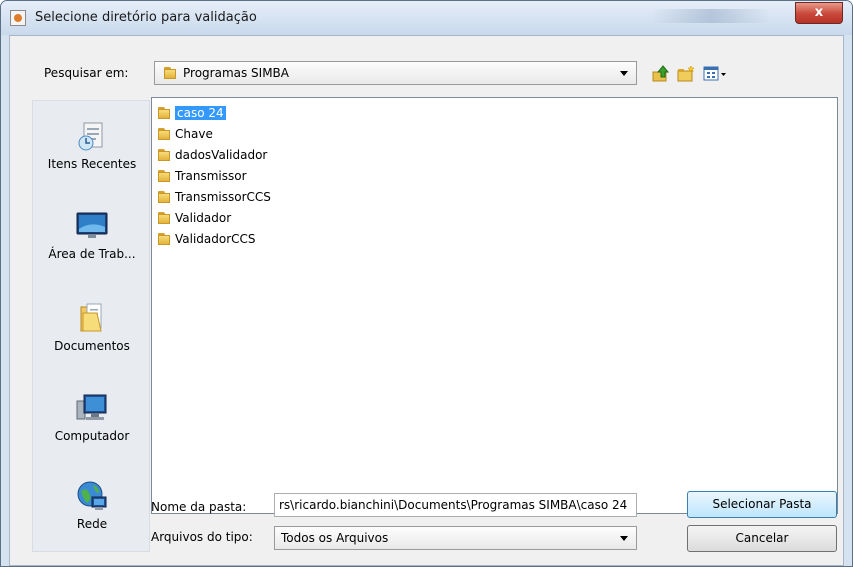  Describe the element at coordinates (215, 239) in the screenshot. I see `folder-name: ValidadorCCS` at that location.